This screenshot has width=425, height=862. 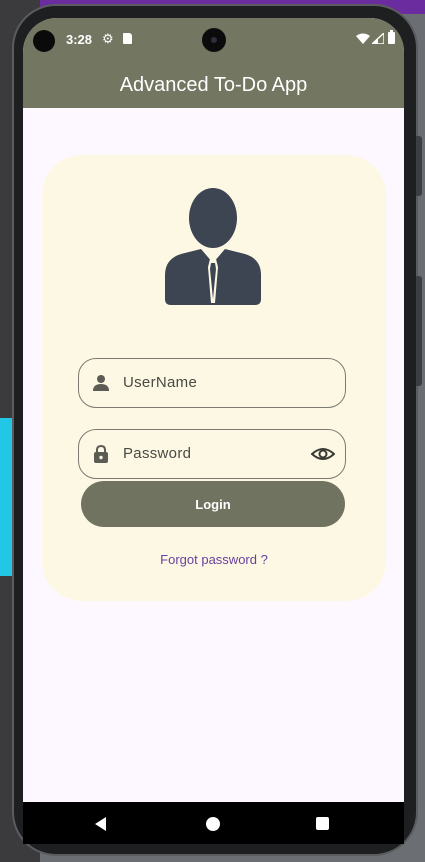 I want to click on eye-icon, so click(x=323, y=454).